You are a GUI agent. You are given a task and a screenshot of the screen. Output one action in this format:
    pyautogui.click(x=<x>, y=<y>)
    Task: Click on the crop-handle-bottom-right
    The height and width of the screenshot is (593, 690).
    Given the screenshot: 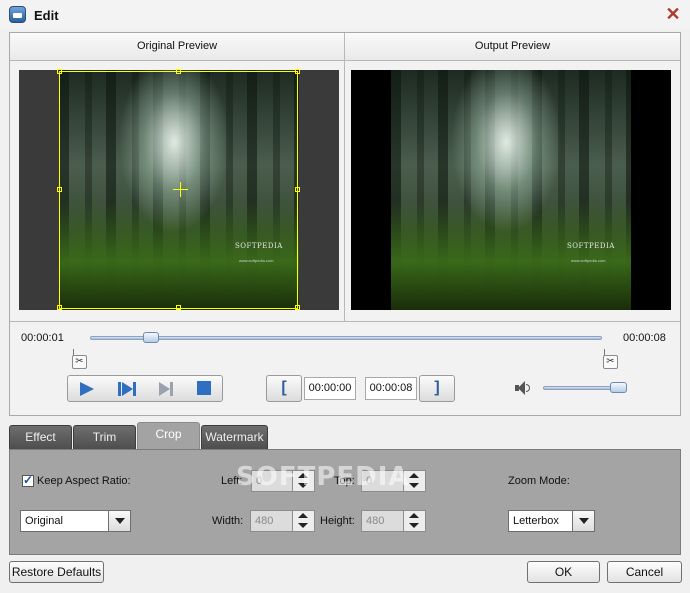 What is the action you would take?
    pyautogui.click(x=297, y=307)
    